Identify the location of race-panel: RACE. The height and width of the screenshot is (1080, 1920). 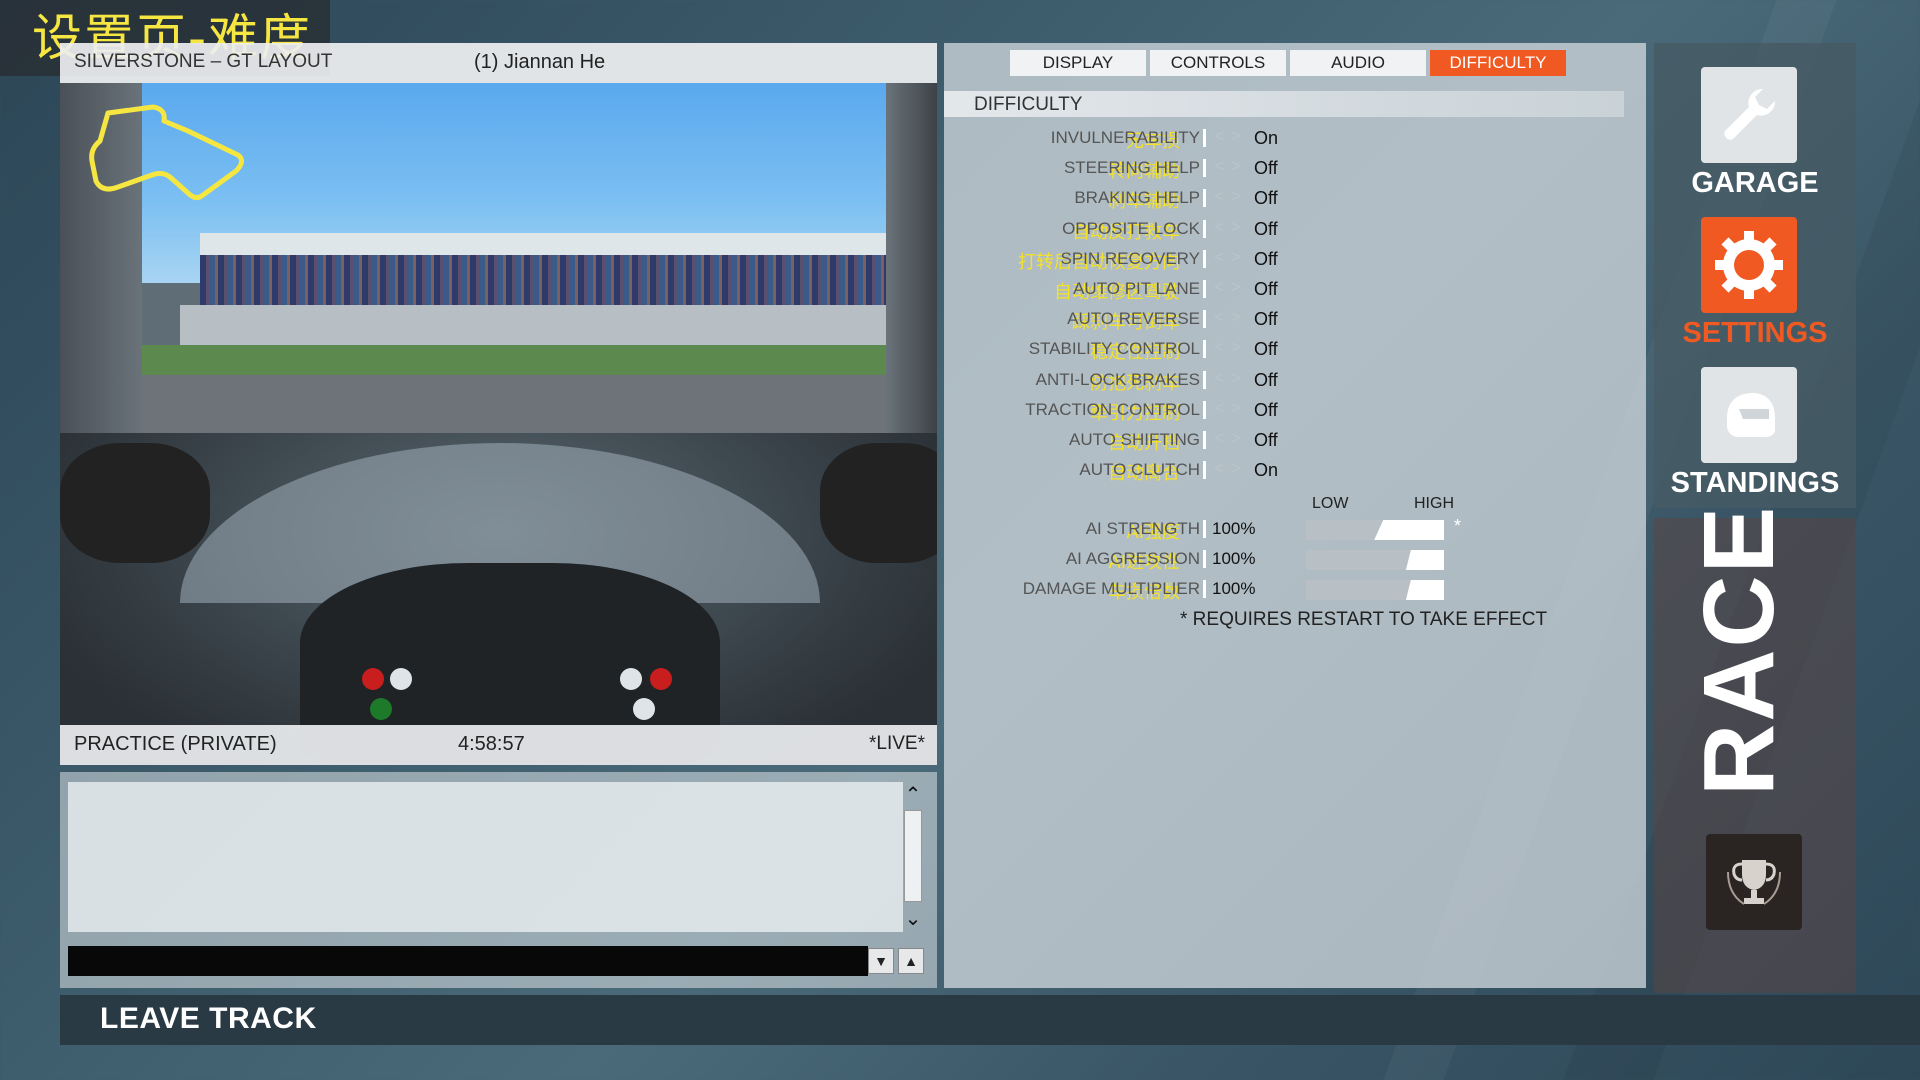
(1755, 749).